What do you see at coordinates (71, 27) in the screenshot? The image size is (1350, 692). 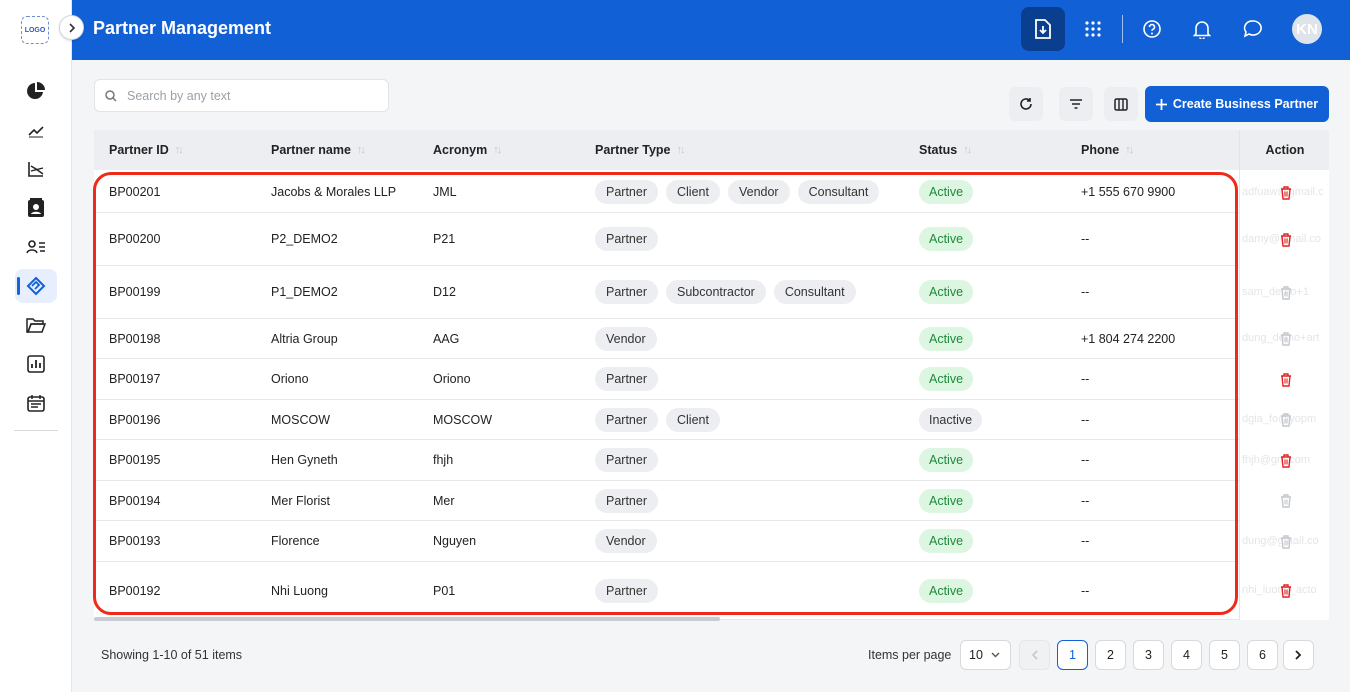 I see `sidebar-toggle-button` at bounding box center [71, 27].